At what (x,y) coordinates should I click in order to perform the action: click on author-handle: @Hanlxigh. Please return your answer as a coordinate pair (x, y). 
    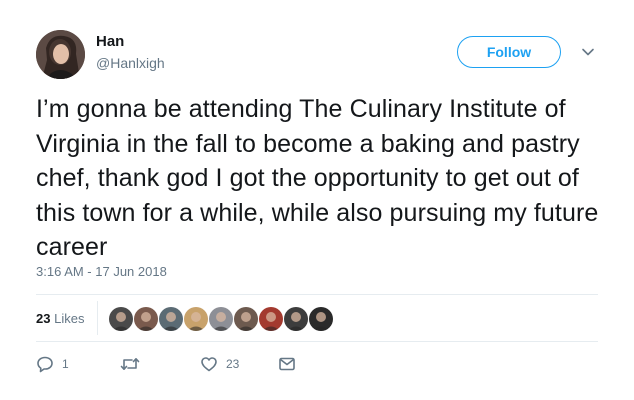
    Looking at the image, I should click on (130, 63).